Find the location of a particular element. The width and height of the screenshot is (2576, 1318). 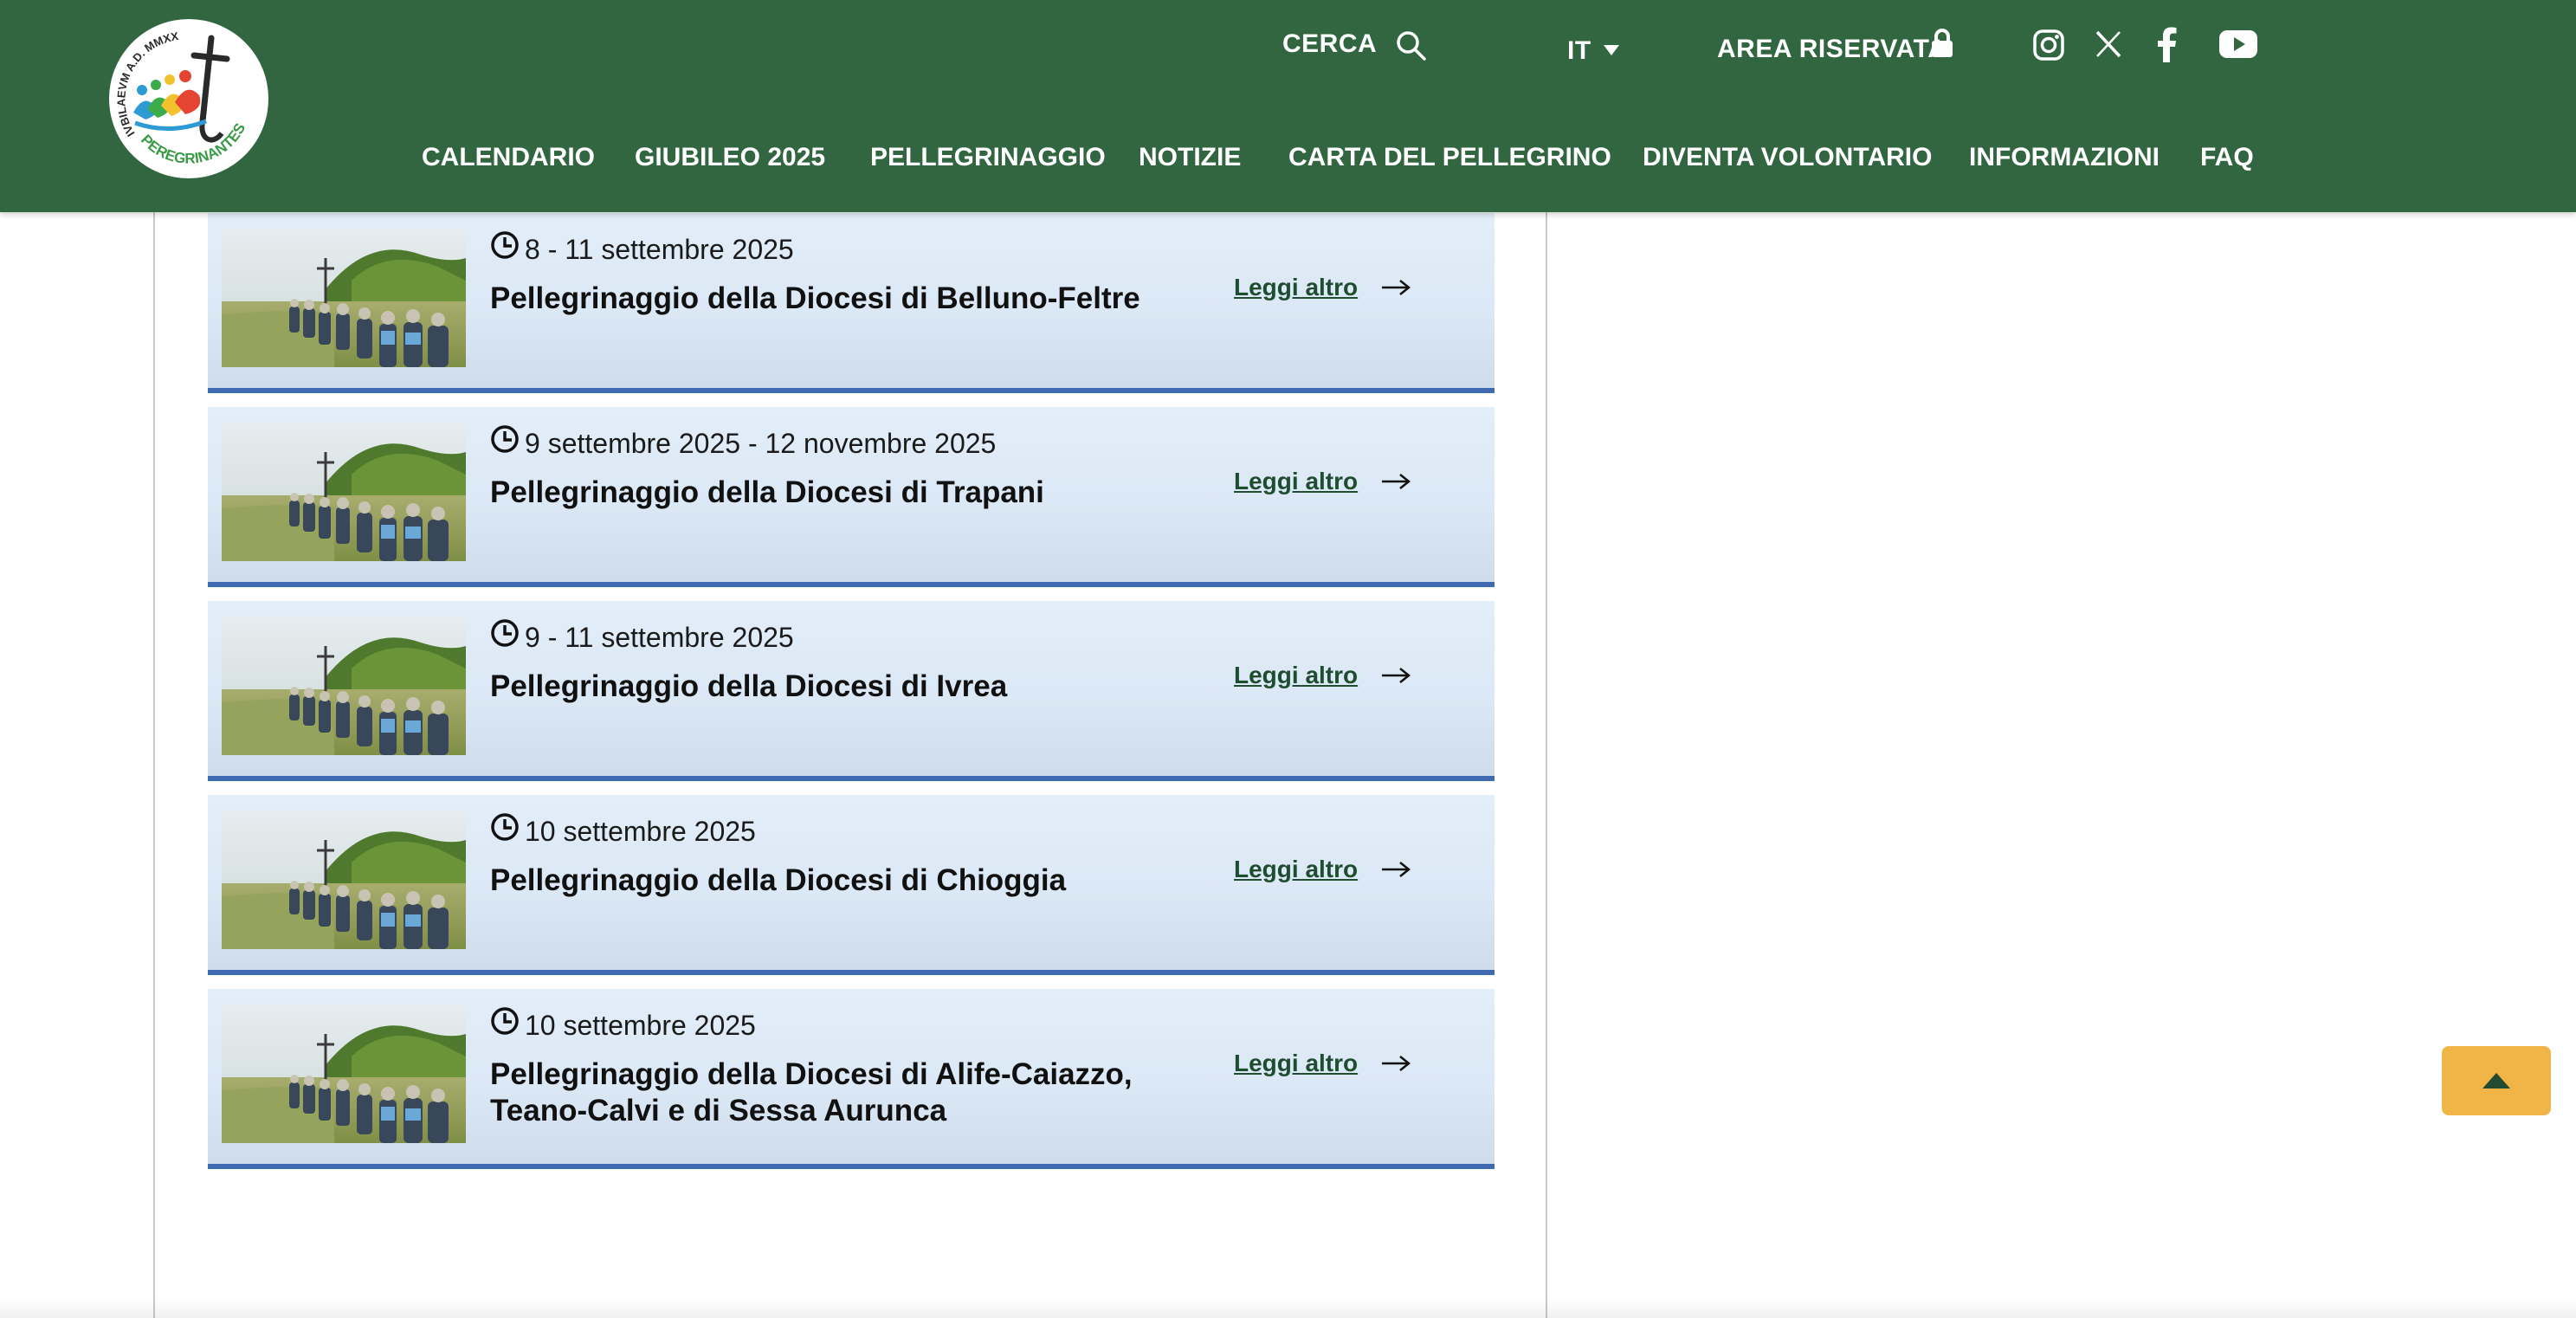

event-date-text: 8 - 11 settembre 2025 is located at coordinates (659, 249).